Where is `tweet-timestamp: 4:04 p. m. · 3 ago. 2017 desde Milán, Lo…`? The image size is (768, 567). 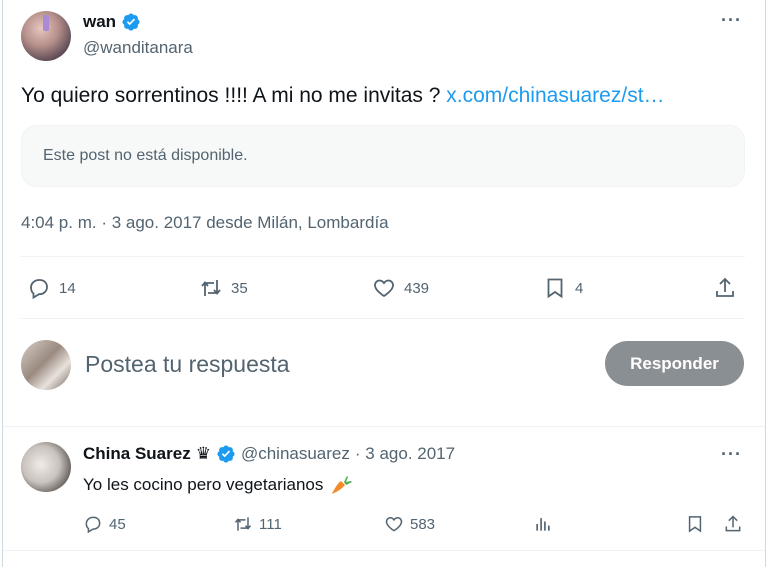 tweet-timestamp: 4:04 p. m. · 3 ago. 2017 desde Milán, Lo… is located at coordinates (205, 223).